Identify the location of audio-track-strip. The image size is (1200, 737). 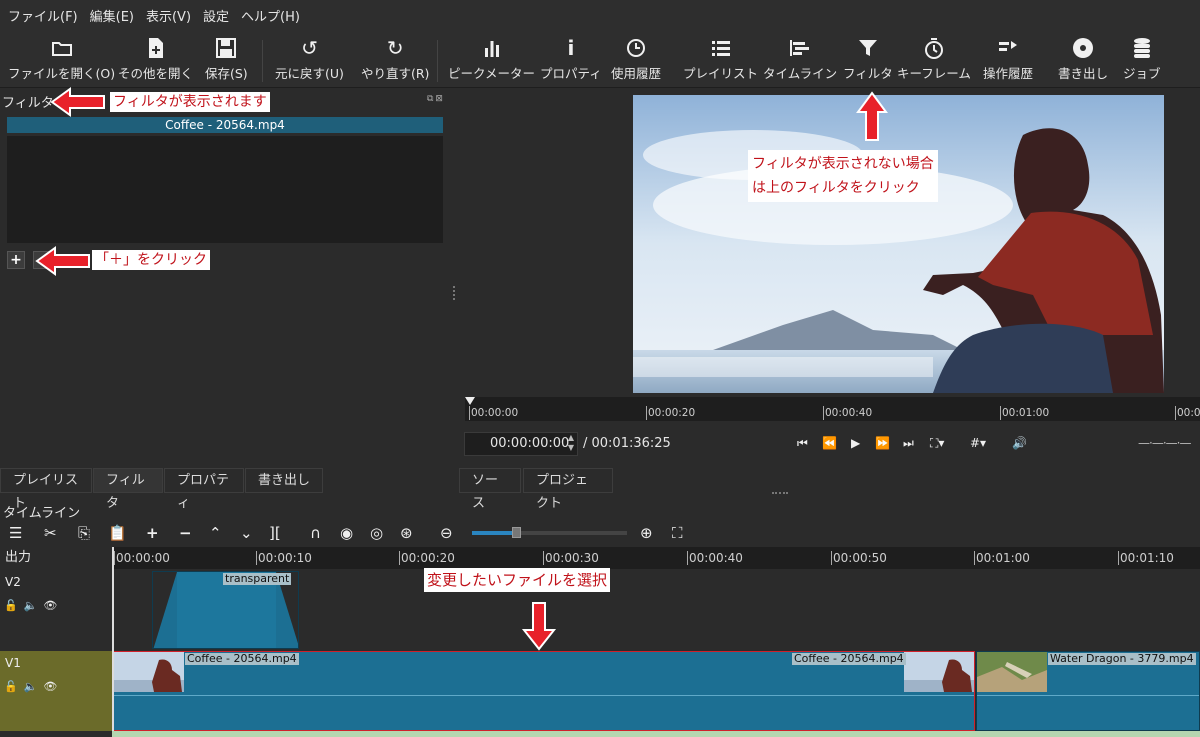
(656, 734).